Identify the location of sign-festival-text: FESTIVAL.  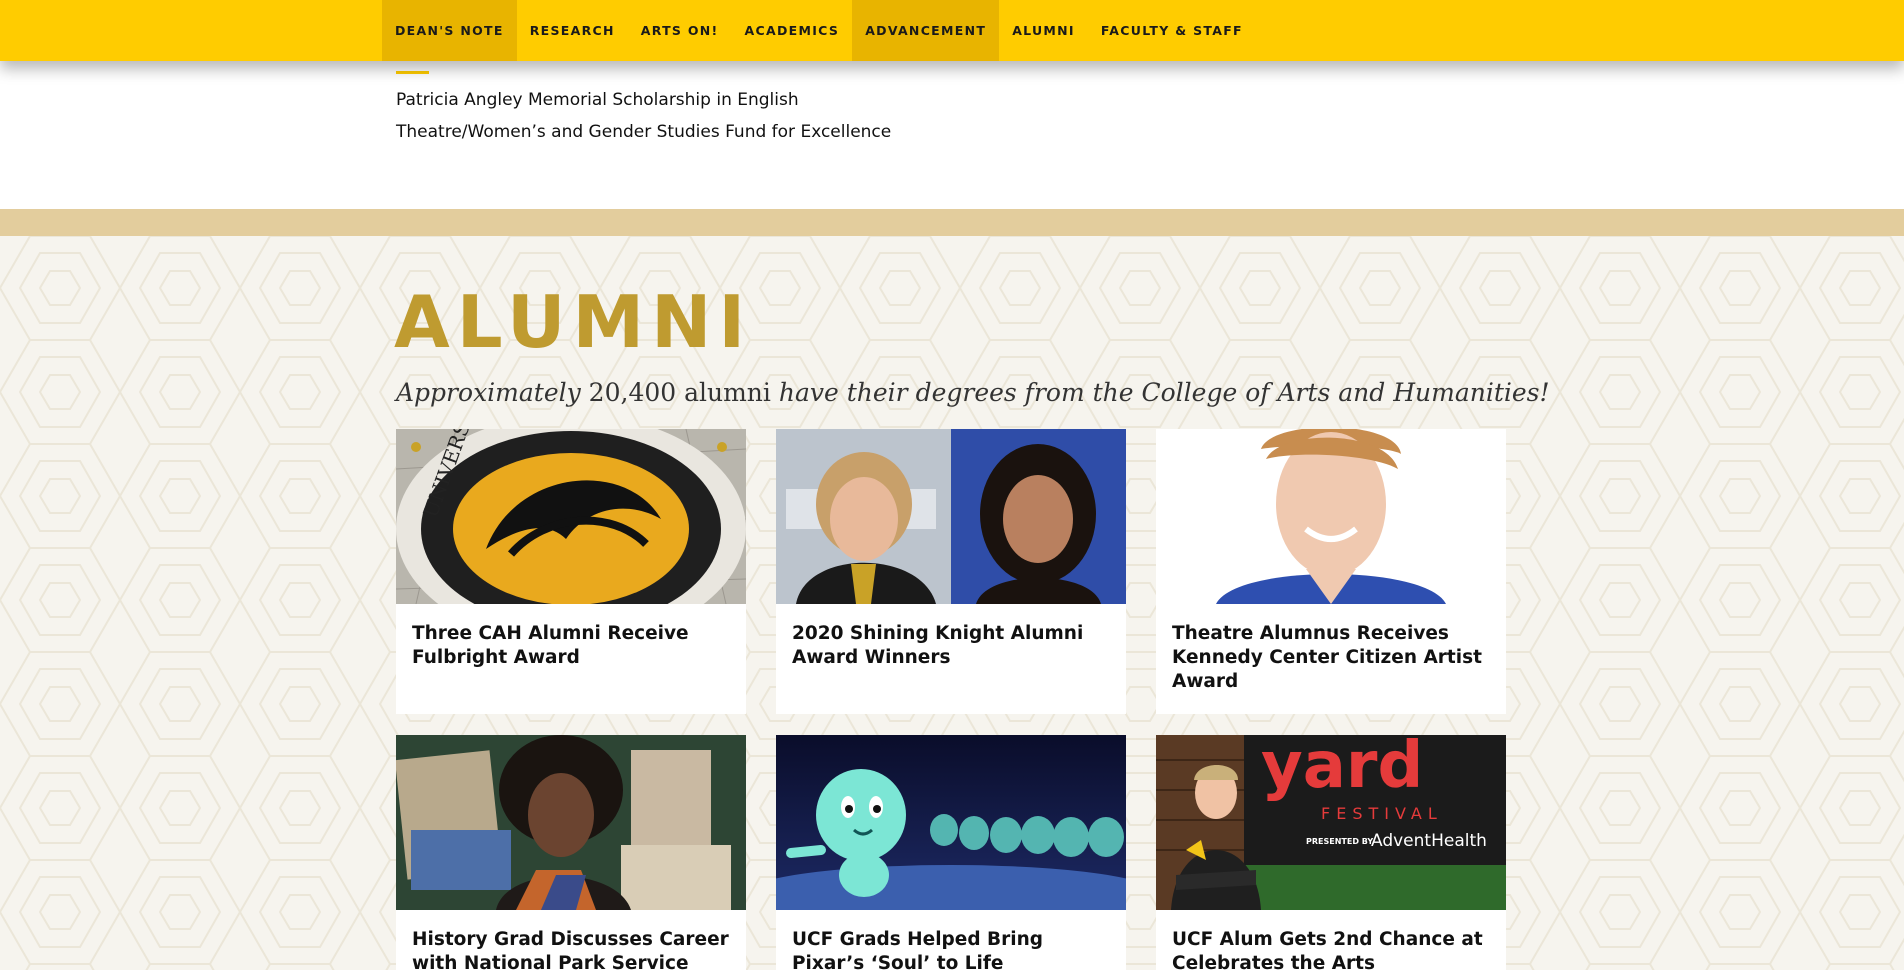
(1382, 813).